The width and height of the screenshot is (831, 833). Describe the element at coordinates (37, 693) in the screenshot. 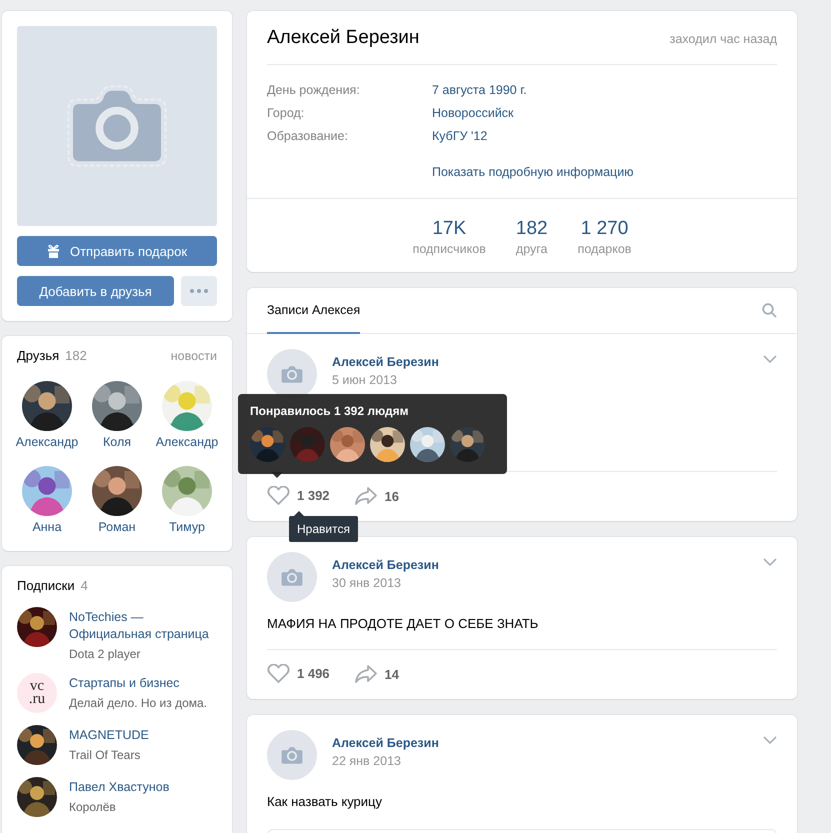

I see `logo: vc .ru` at that location.